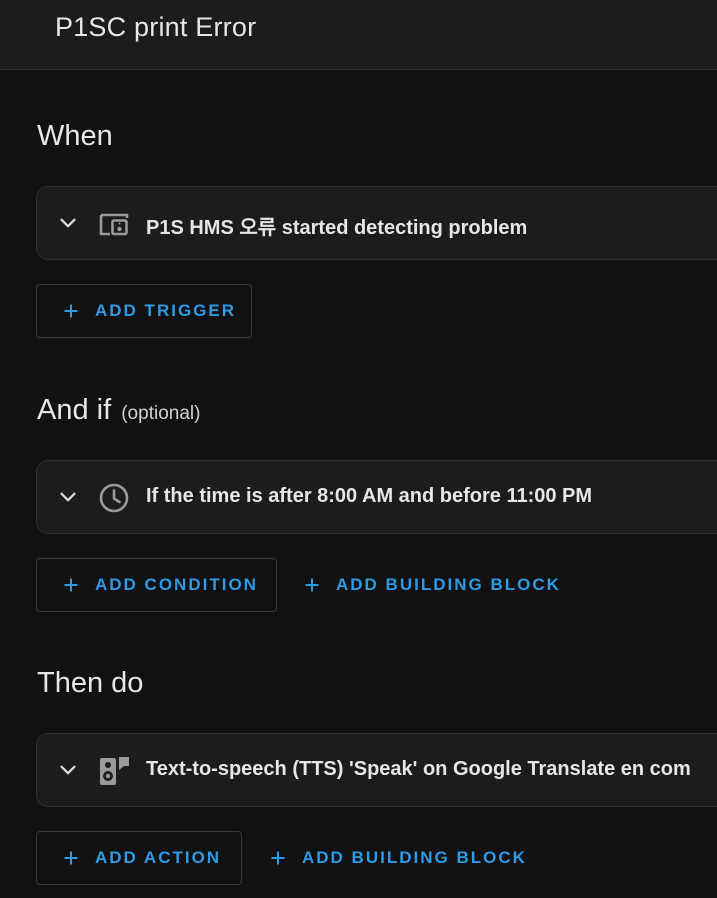 The image size is (717, 898). I want to click on add-action-button: ADD ACTION, so click(139, 858).